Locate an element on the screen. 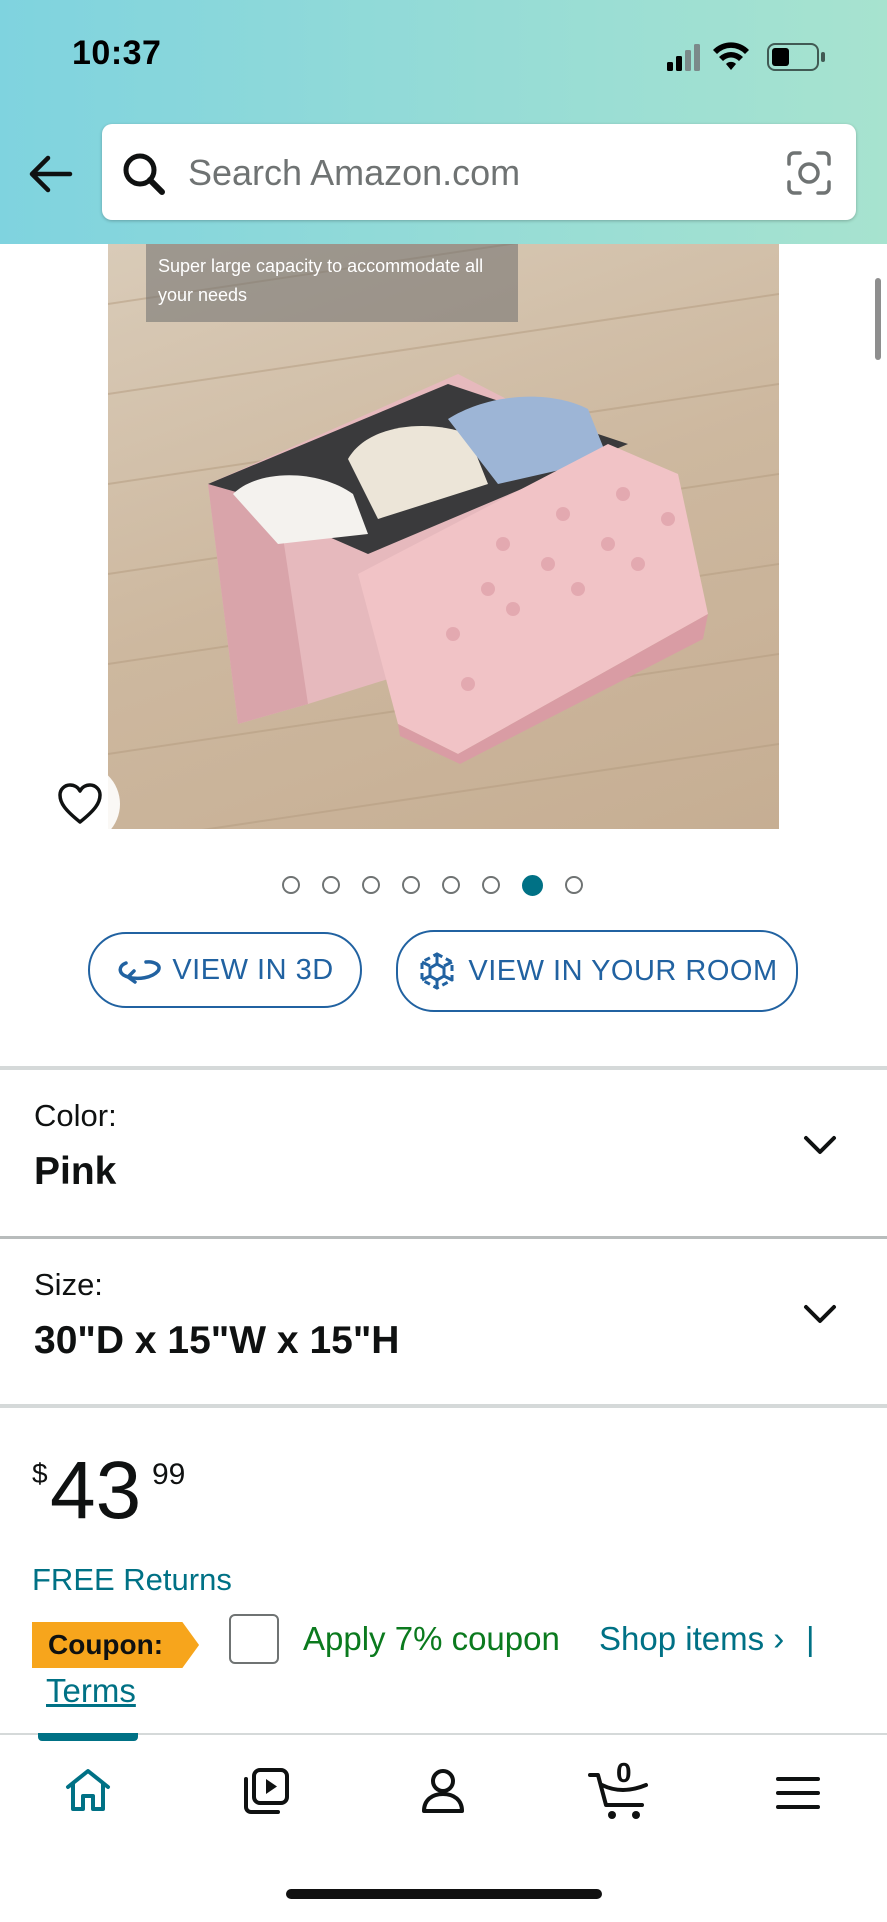  wifi-icon is located at coordinates (731, 56).